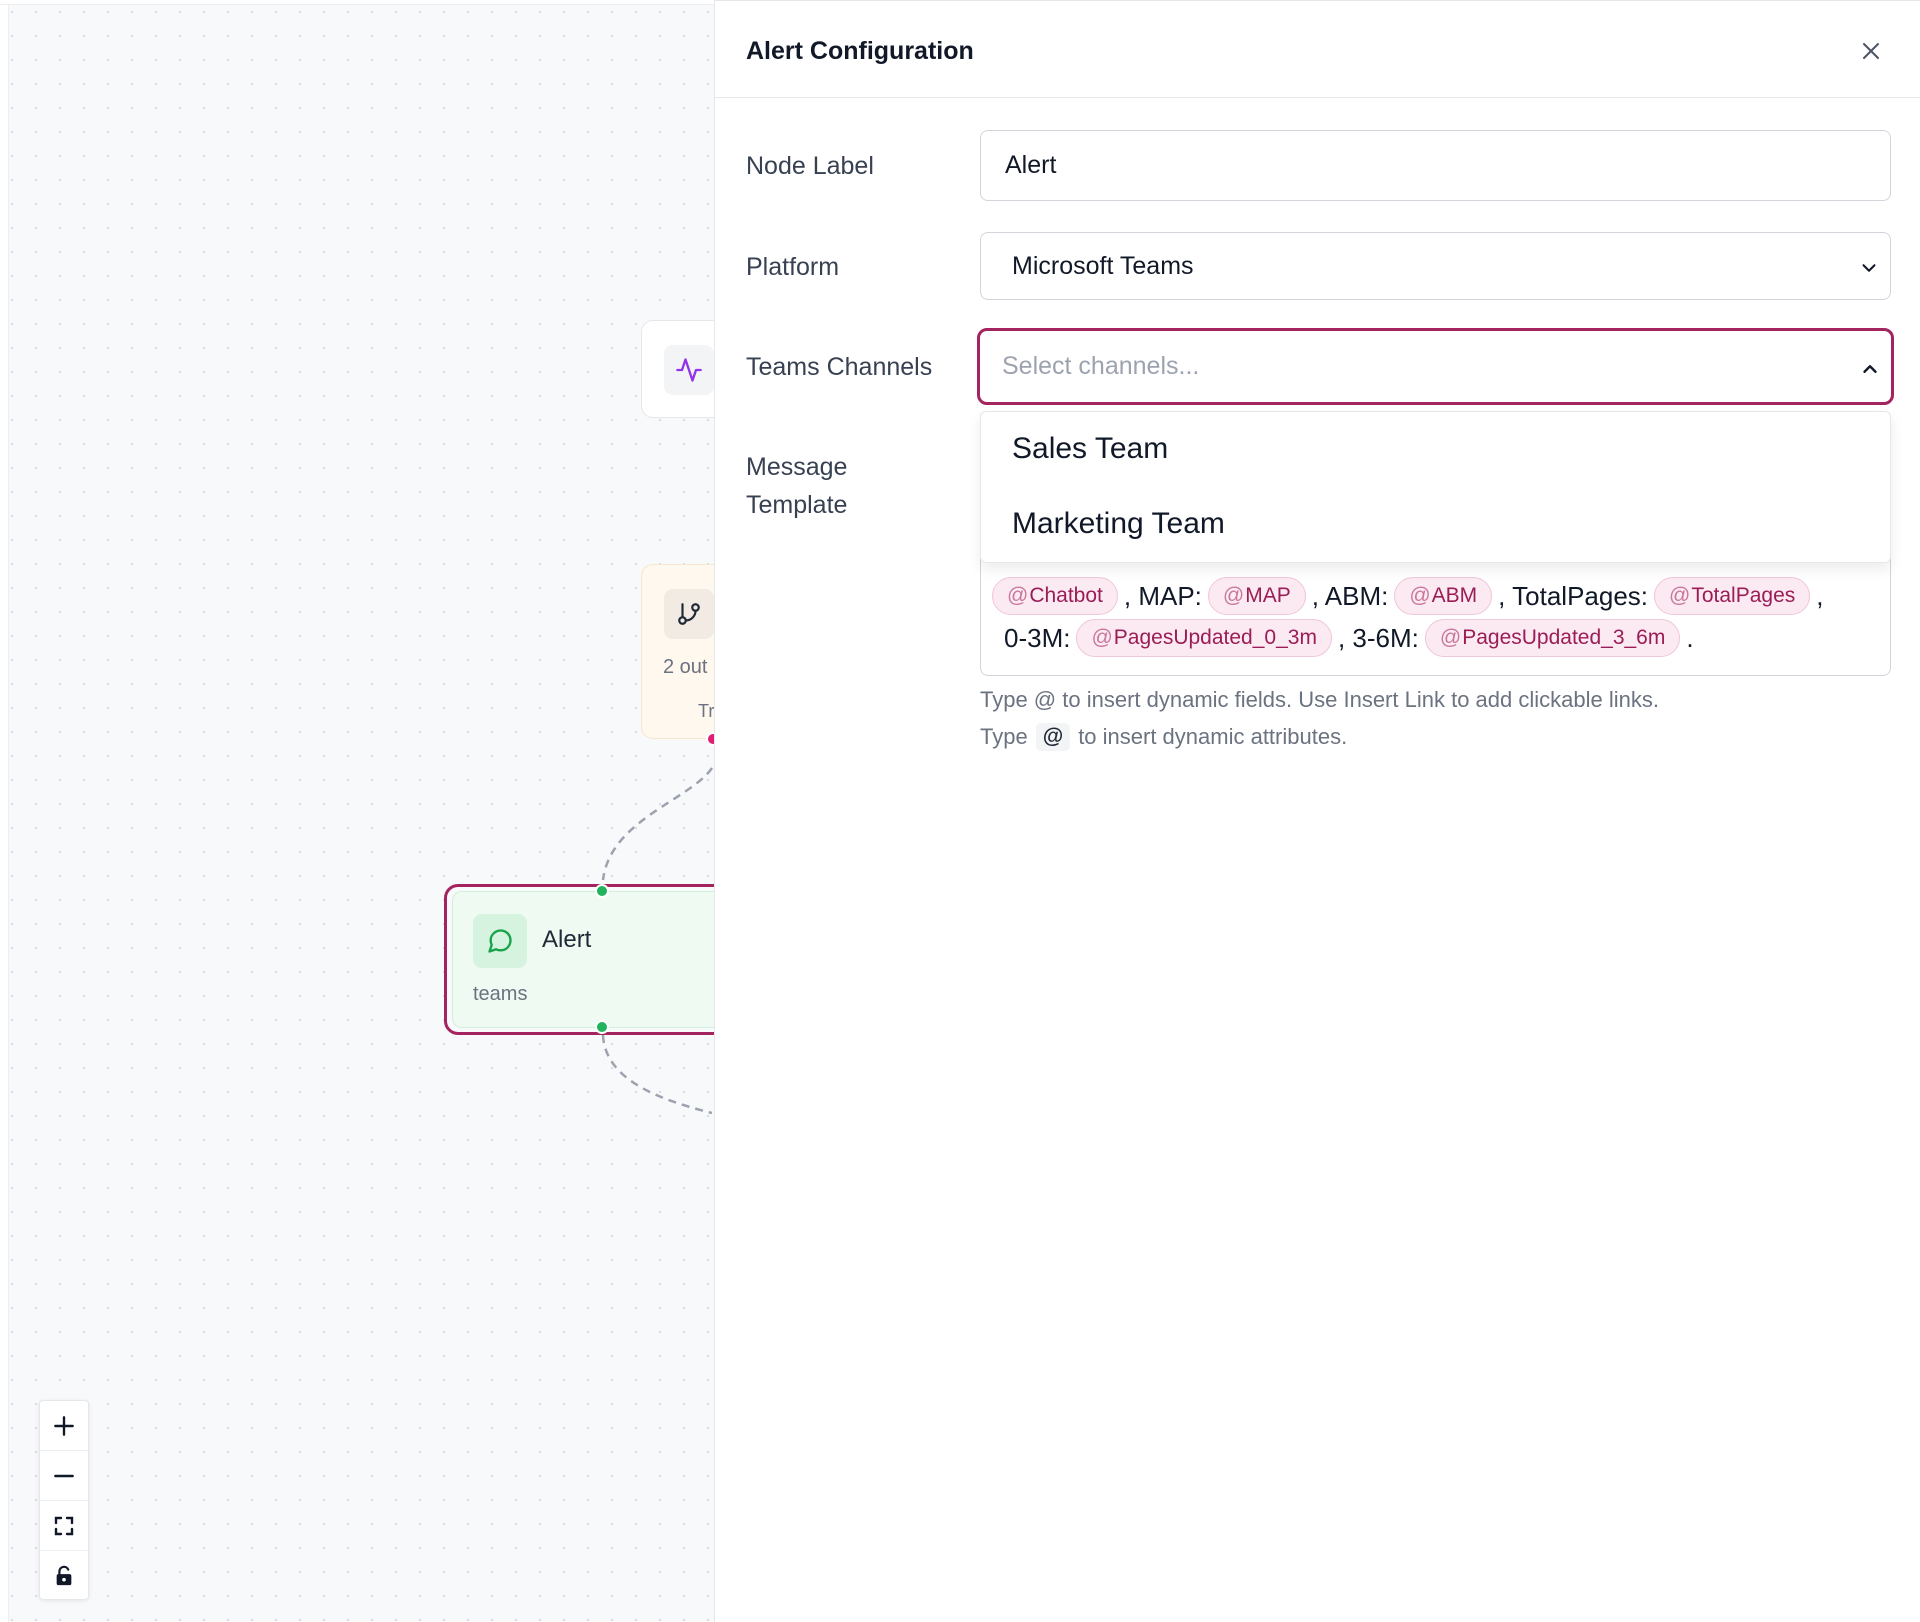 This screenshot has width=1920, height=1622. Describe the element at coordinates (1350, 595) in the screenshot. I see `template-text-abm: , ABM:` at that location.